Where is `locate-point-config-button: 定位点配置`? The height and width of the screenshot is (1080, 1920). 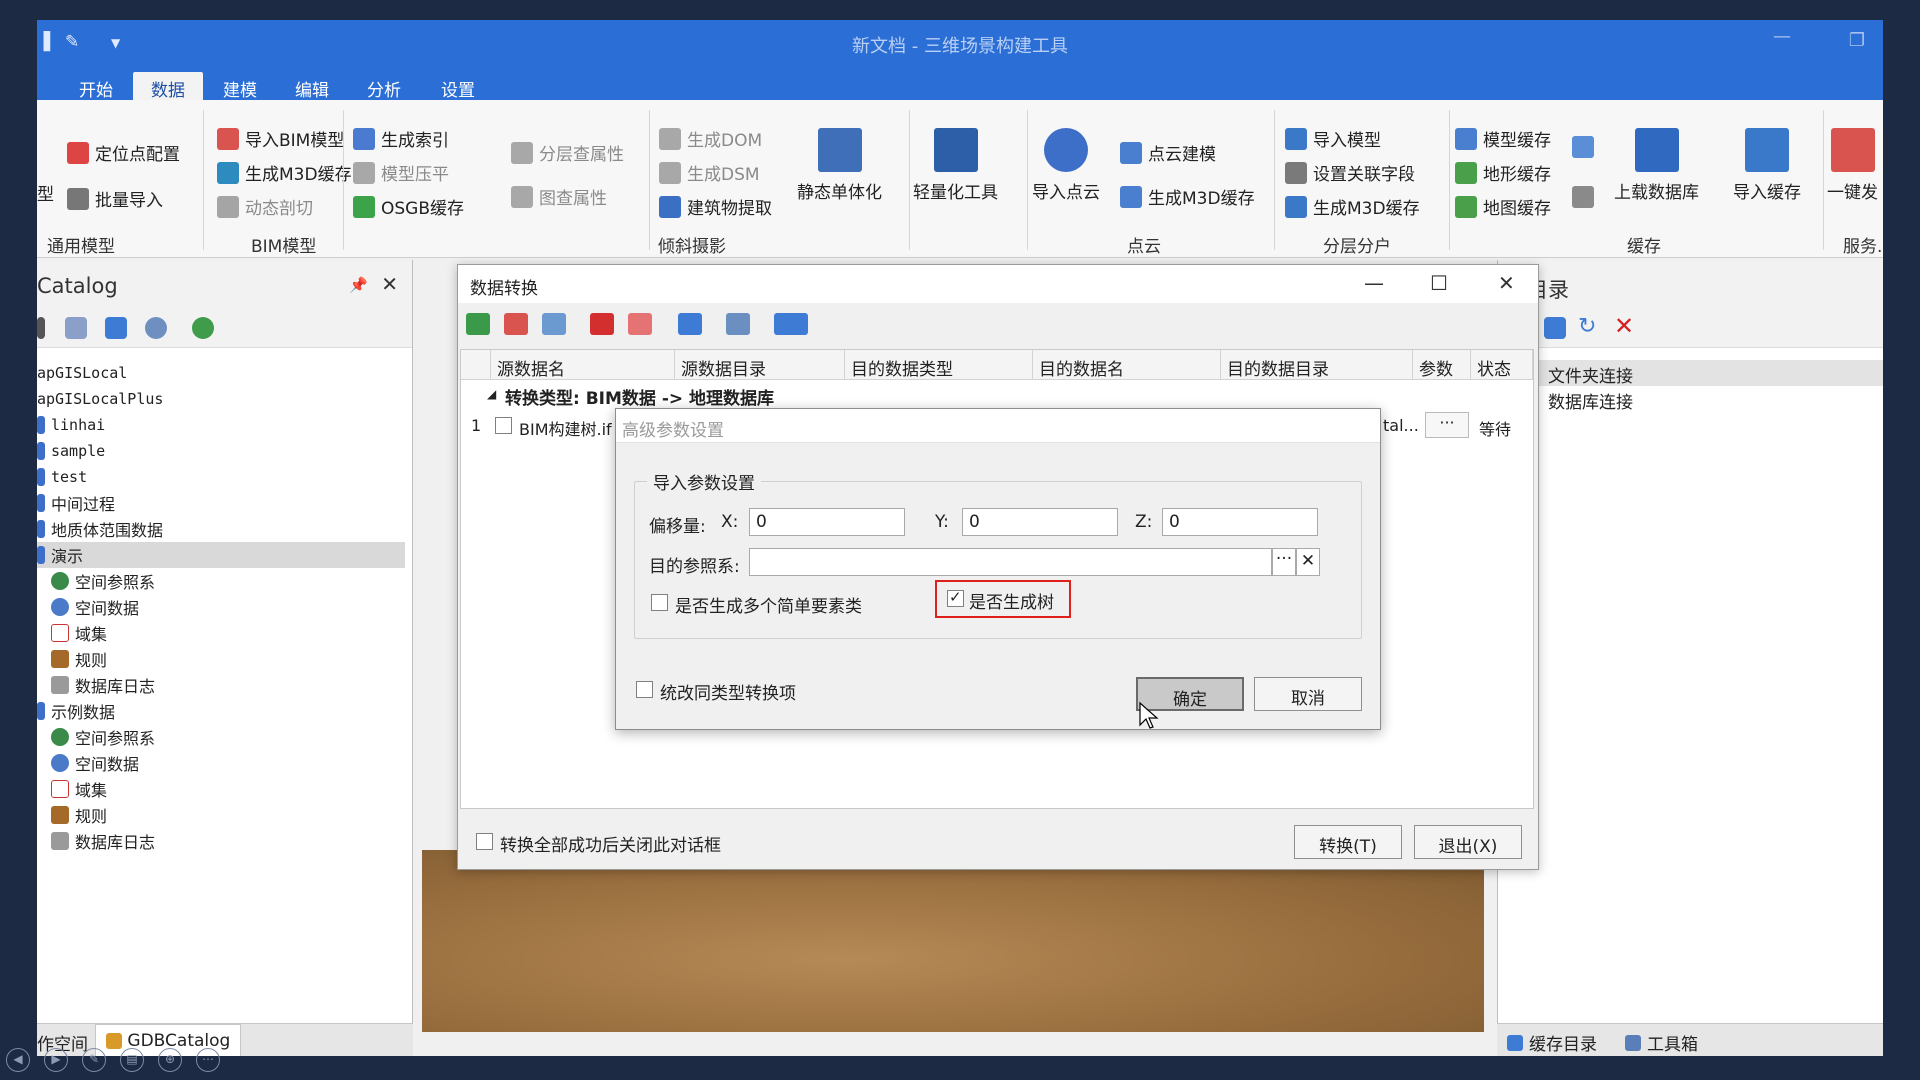 locate-point-config-button: 定位点配置 is located at coordinates (123, 152).